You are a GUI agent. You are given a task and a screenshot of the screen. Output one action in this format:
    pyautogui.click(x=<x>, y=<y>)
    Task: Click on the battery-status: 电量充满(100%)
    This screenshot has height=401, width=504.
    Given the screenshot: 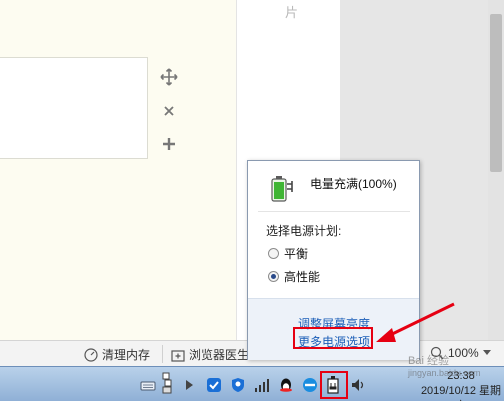 What is the action you would take?
    pyautogui.click(x=353, y=184)
    